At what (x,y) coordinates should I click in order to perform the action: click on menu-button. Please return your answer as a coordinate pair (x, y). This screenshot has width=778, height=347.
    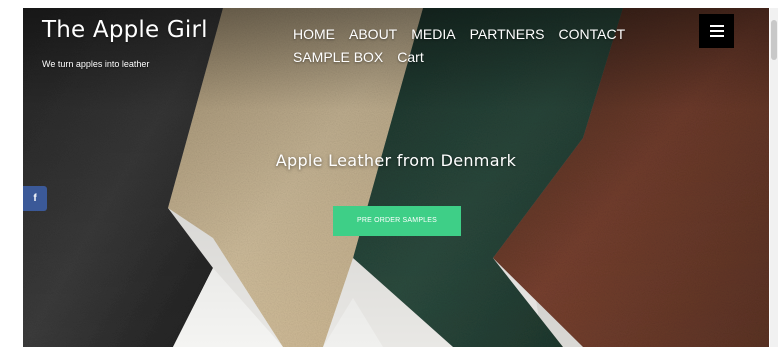
    Looking at the image, I should click on (716, 31).